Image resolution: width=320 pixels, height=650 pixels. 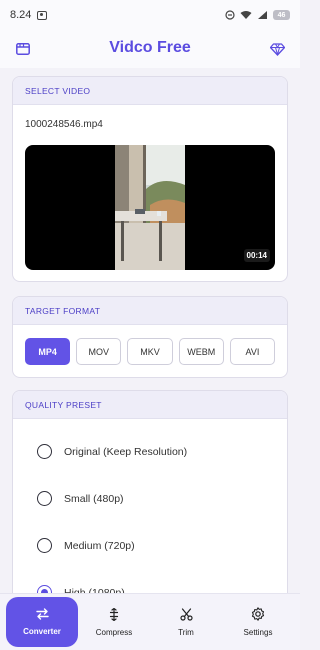 I want to click on screenshot-icon, so click(x=42, y=15).